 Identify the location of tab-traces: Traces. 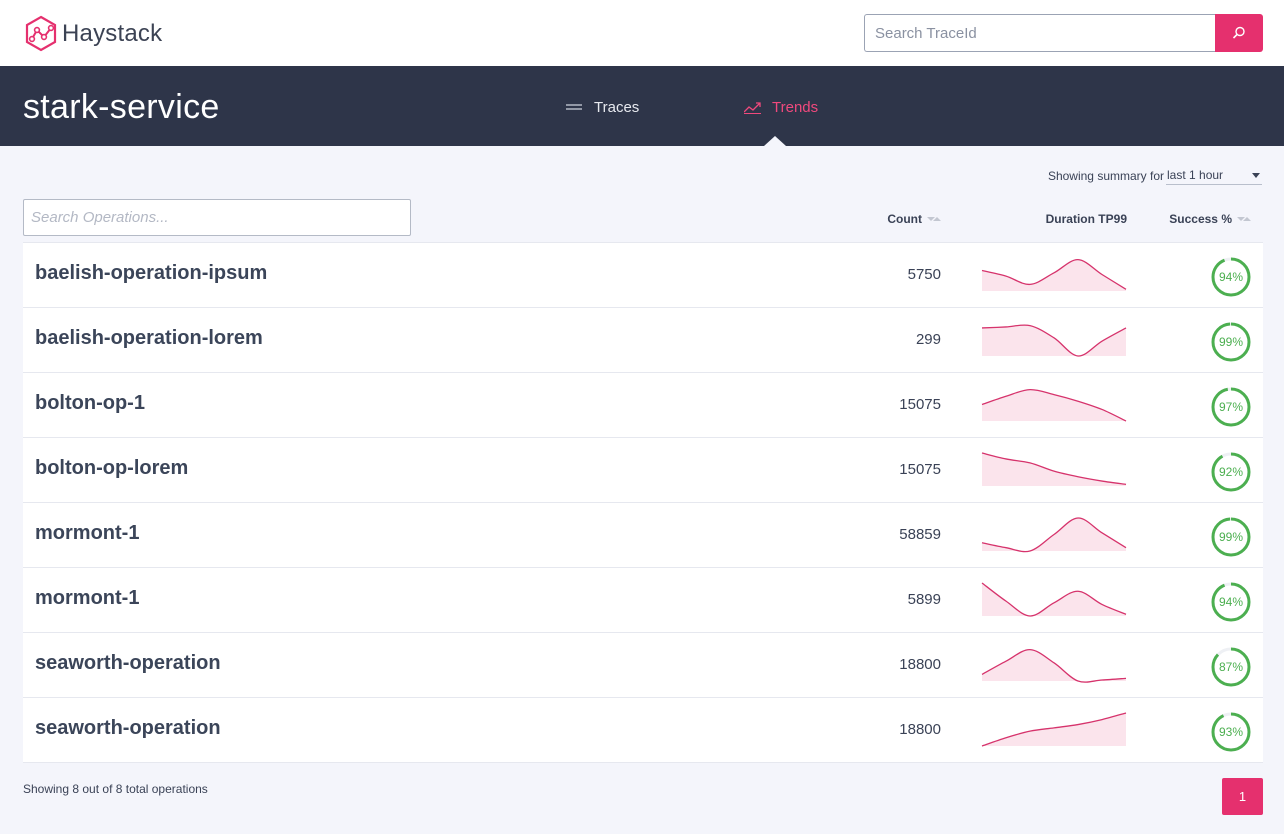
(602, 107).